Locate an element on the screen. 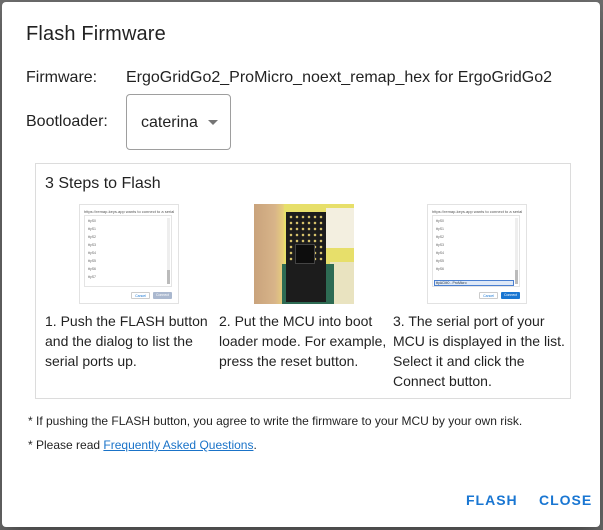  faq-suffix: . is located at coordinates (255, 445).